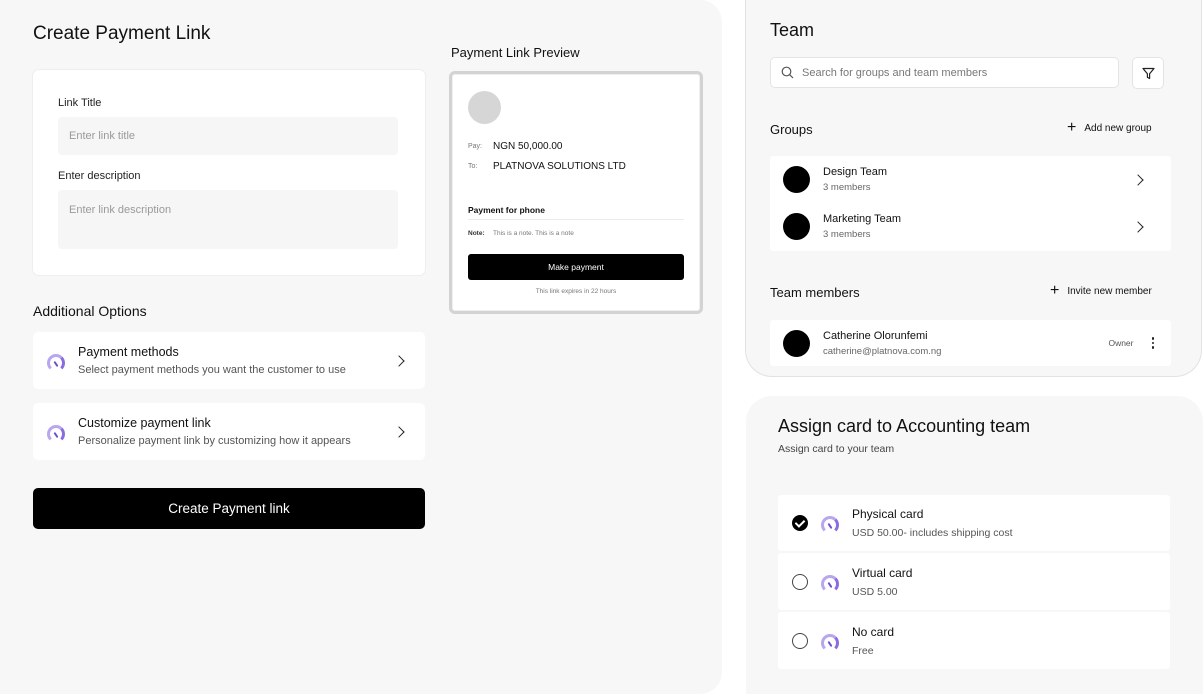 Image resolution: width=1203 pixels, height=694 pixels. Describe the element at coordinates (80, 103) in the screenshot. I see `link-title-label: Link Title` at that location.